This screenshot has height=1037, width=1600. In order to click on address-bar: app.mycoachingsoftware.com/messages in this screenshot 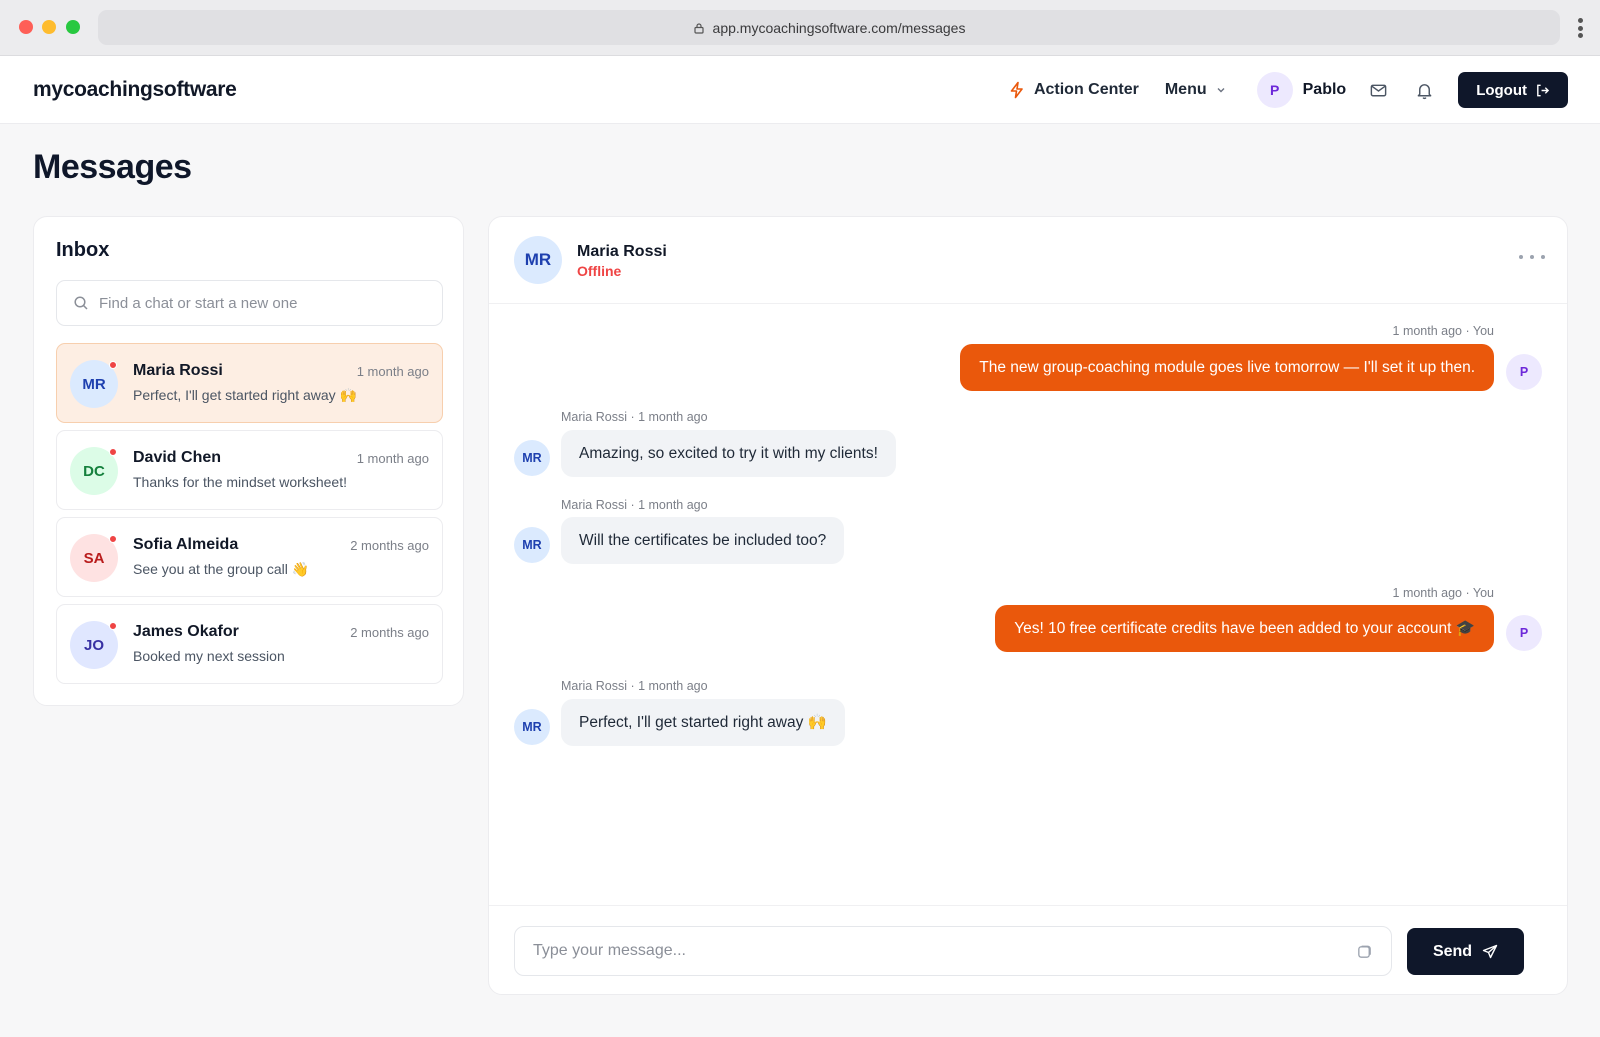, I will do `click(829, 27)`.